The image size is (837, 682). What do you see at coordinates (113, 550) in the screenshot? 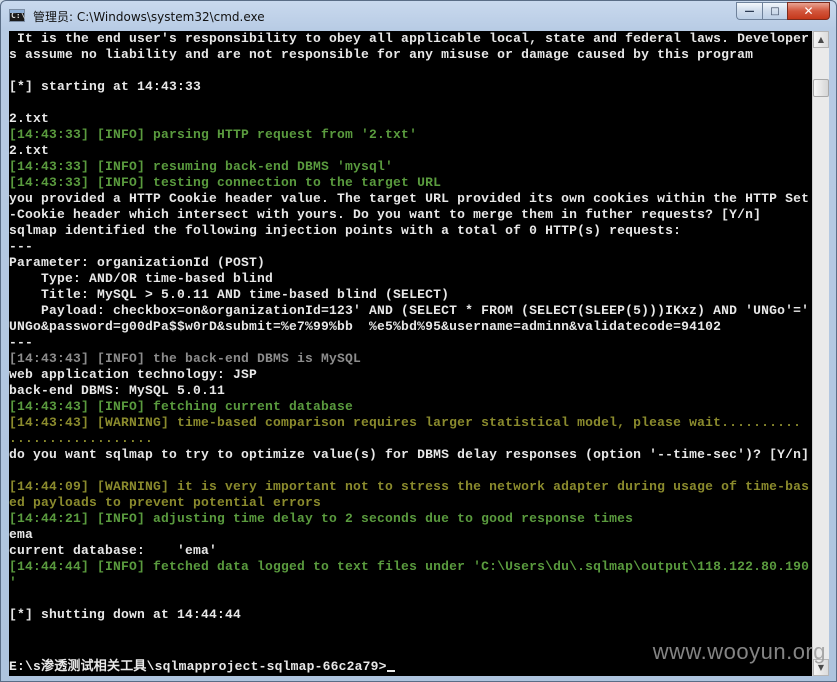
I see `console-line: current database: 'ema'` at bounding box center [113, 550].